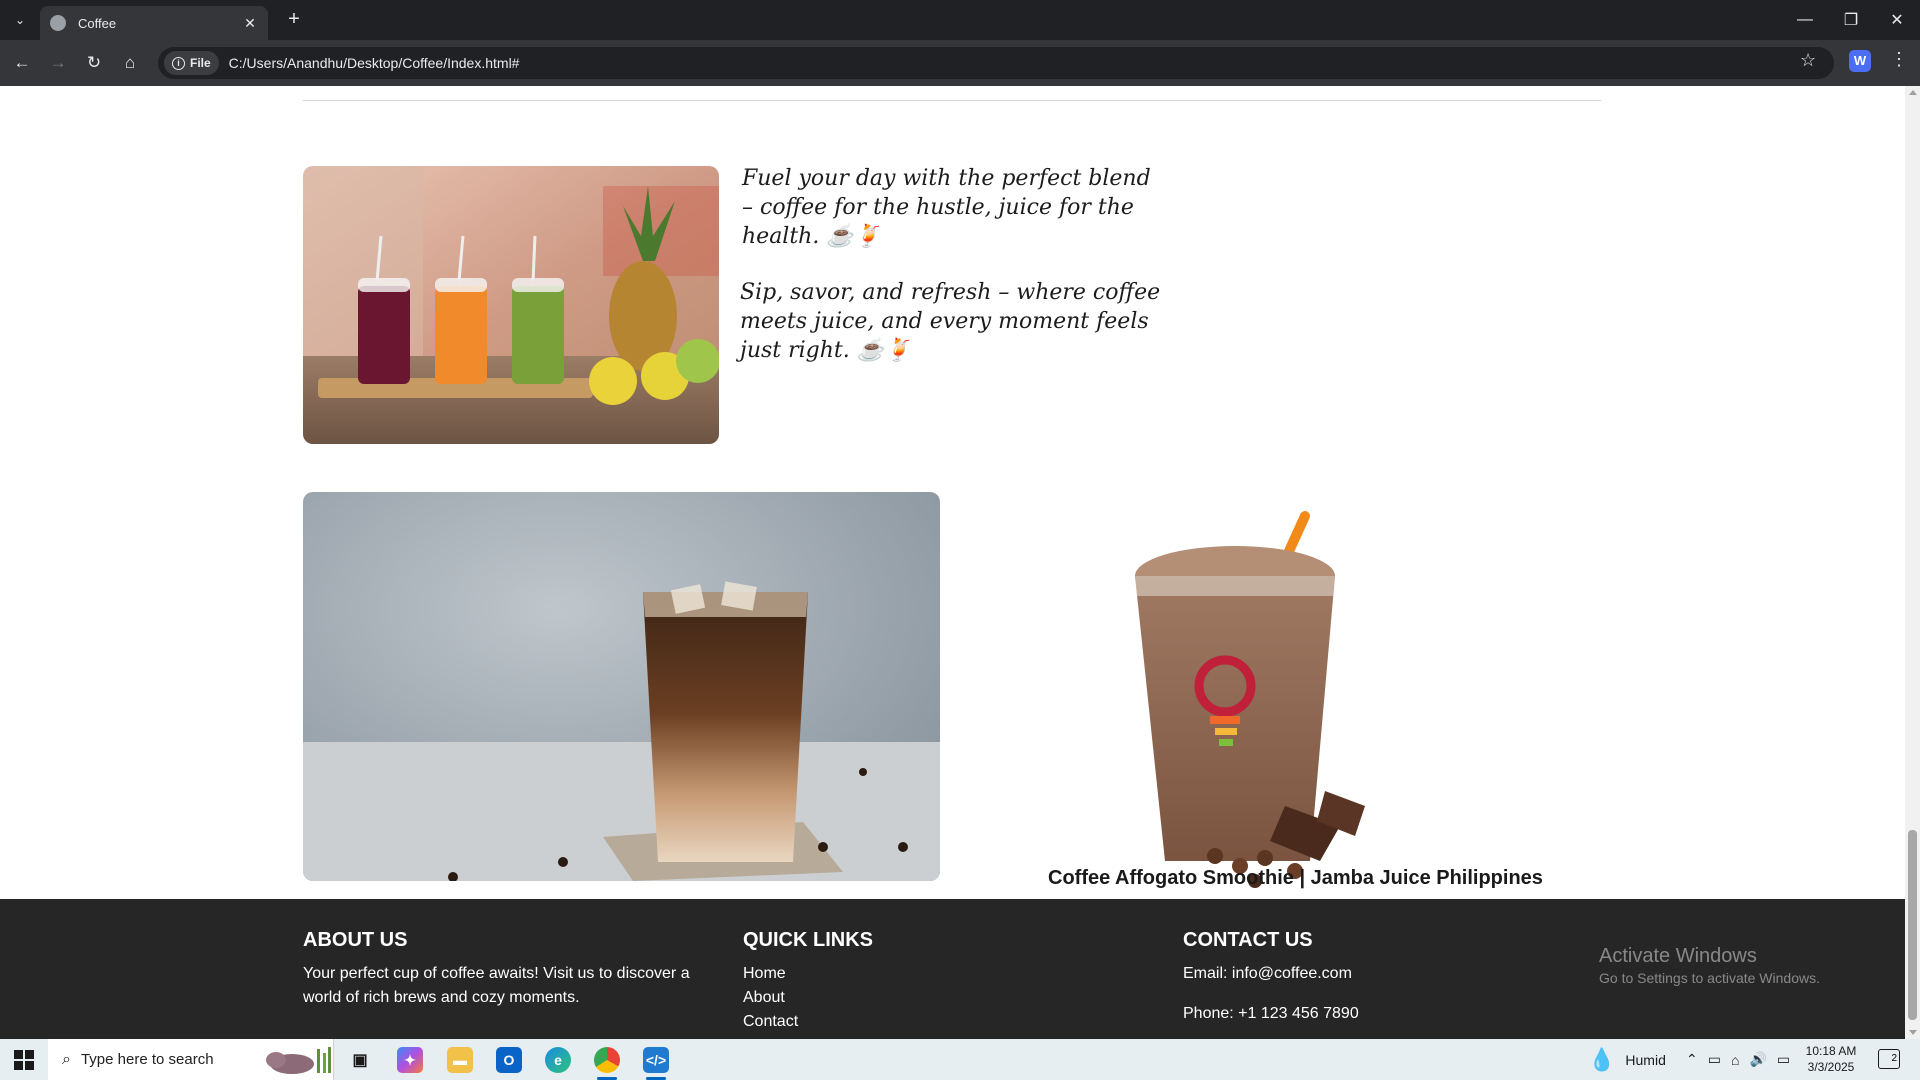 The height and width of the screenshot is (1080, 1920). I want to click on footer-link-contact: Contact, so click(893, 1022).